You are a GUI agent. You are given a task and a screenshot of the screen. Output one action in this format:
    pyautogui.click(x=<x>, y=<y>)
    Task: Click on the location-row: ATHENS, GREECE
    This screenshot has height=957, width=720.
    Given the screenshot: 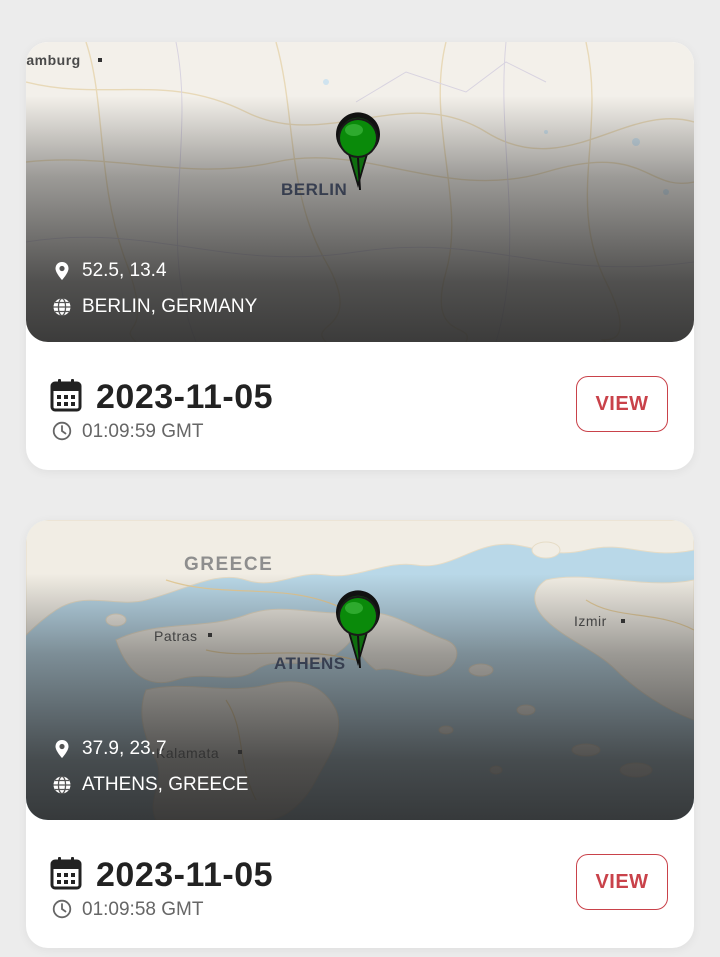 What is the action you would take?
    pyautogui.click(x=150, y=785)
    